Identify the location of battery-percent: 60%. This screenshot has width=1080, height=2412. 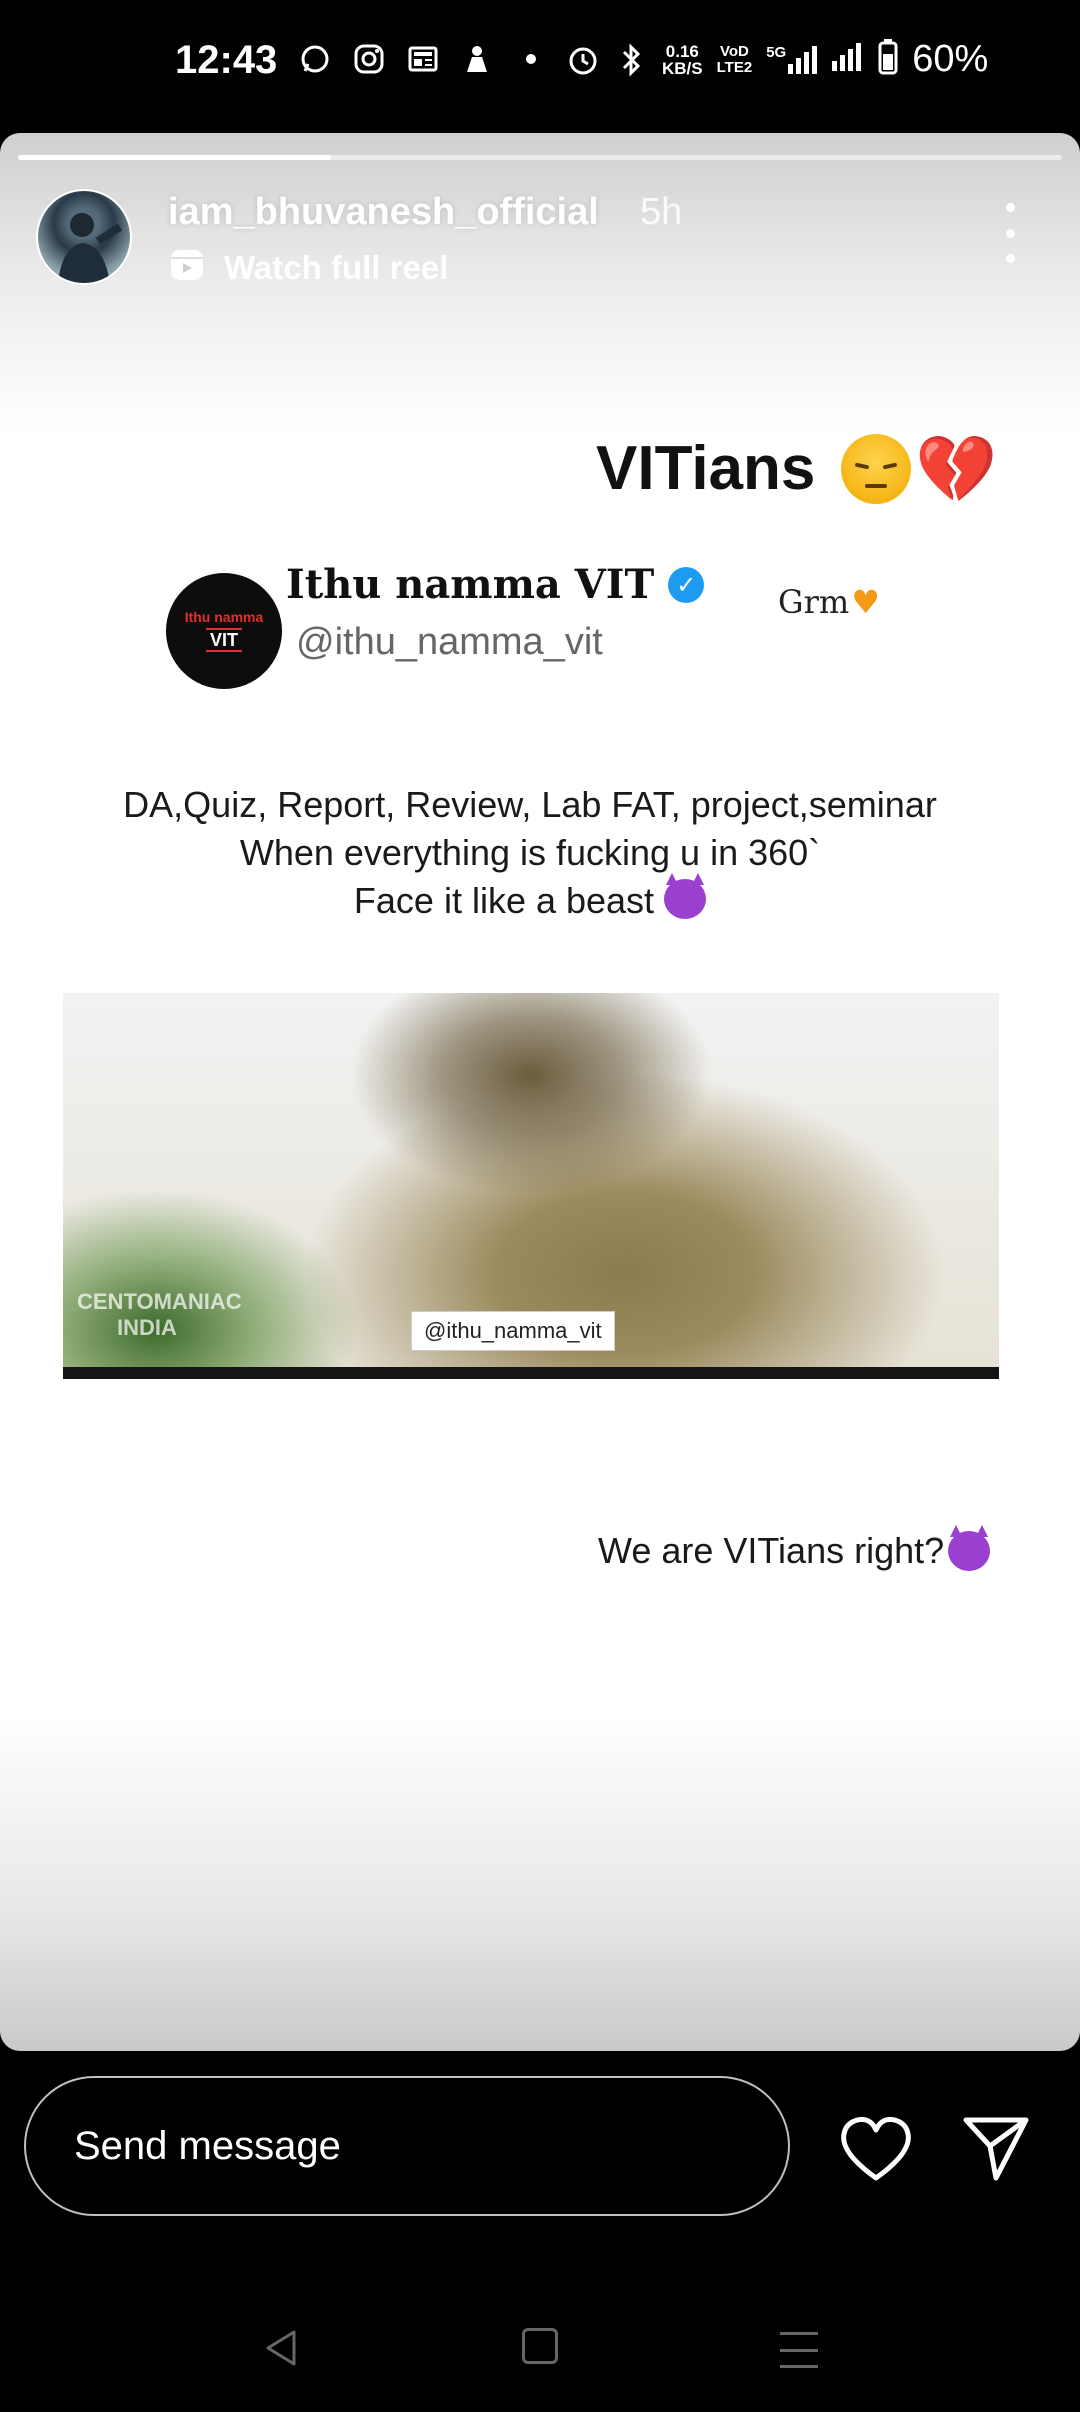
(950, 59).